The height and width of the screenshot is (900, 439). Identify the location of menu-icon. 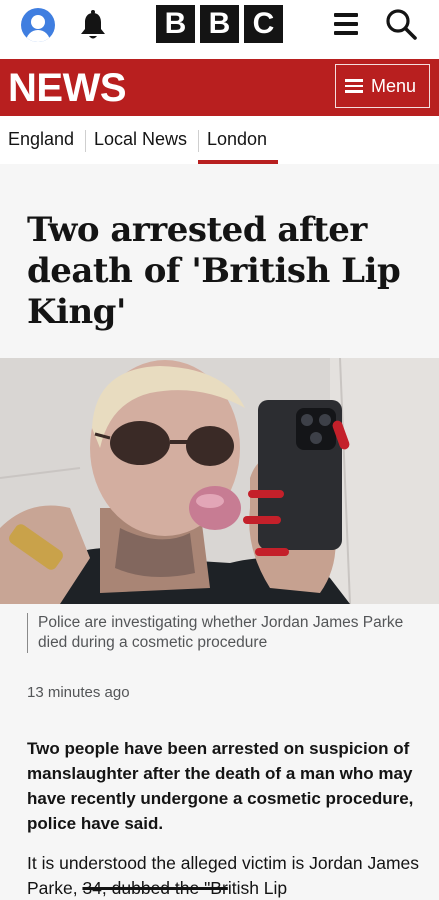
(354, 86).